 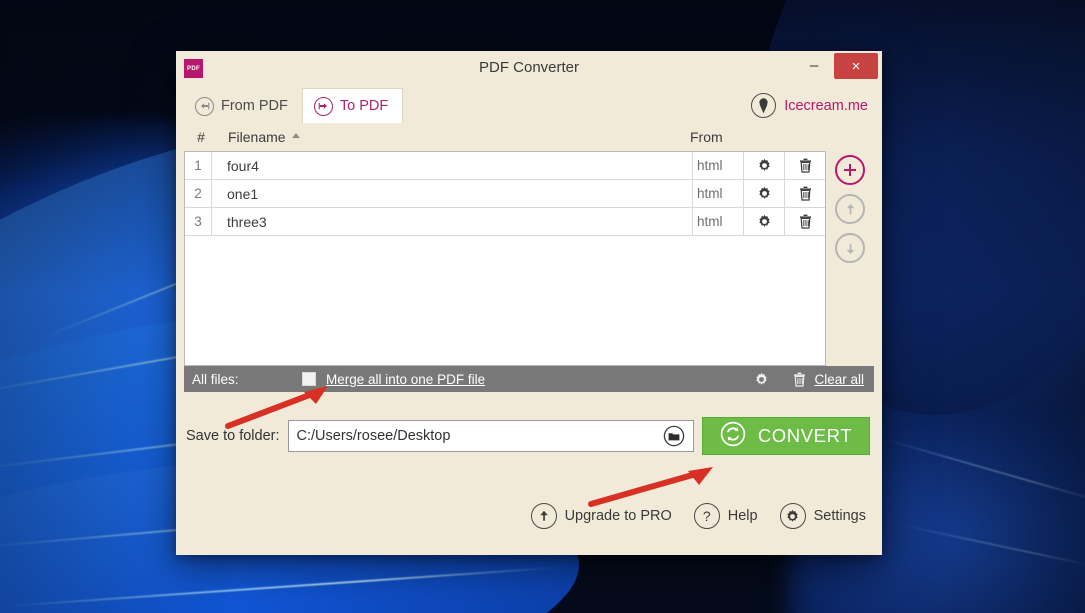 What do you see at coordinates (725, 516) in the screenshot?
I see `help-button: ? Help` at bounding box center [725, 516].